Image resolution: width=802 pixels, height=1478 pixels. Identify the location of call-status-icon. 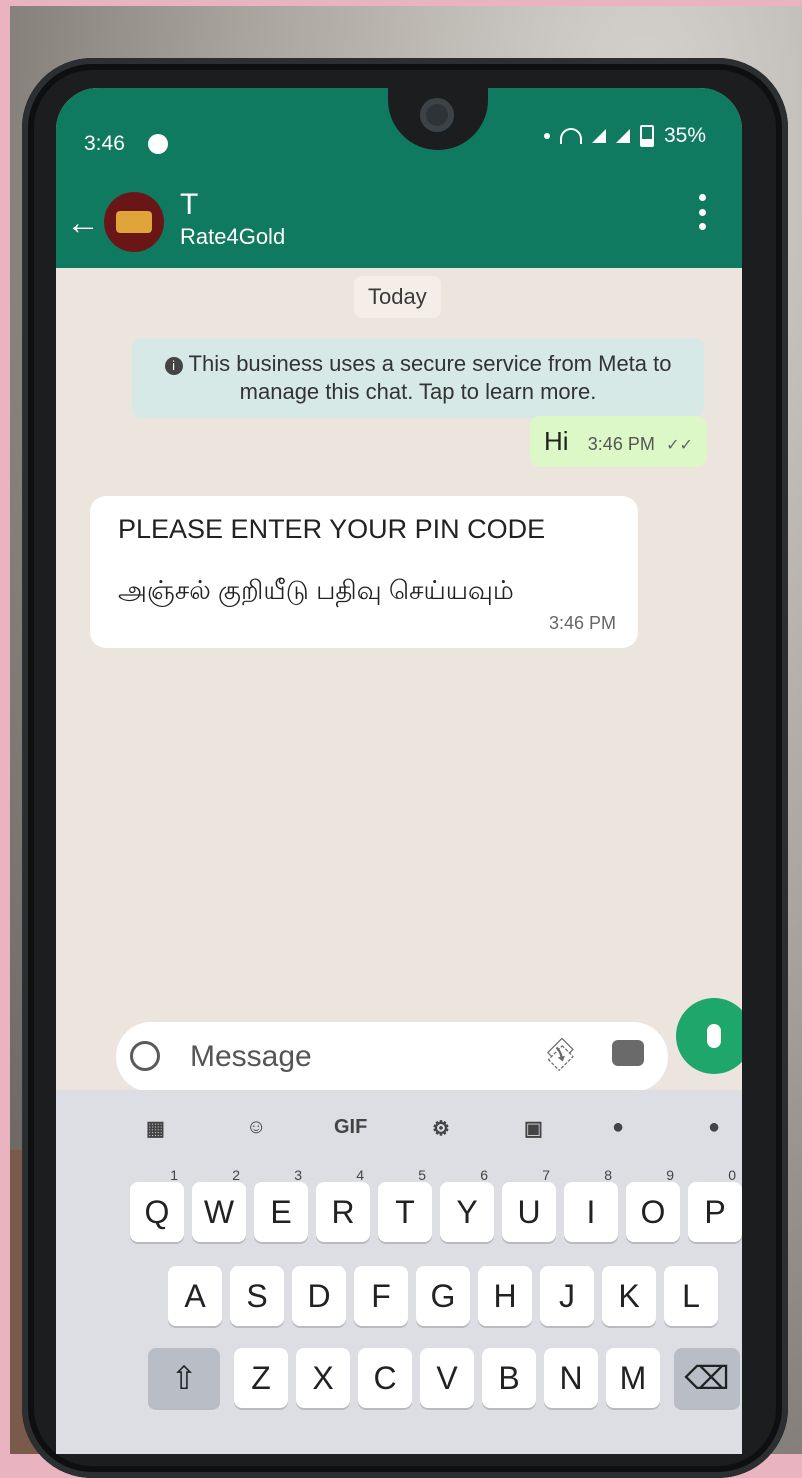
(158, 144).